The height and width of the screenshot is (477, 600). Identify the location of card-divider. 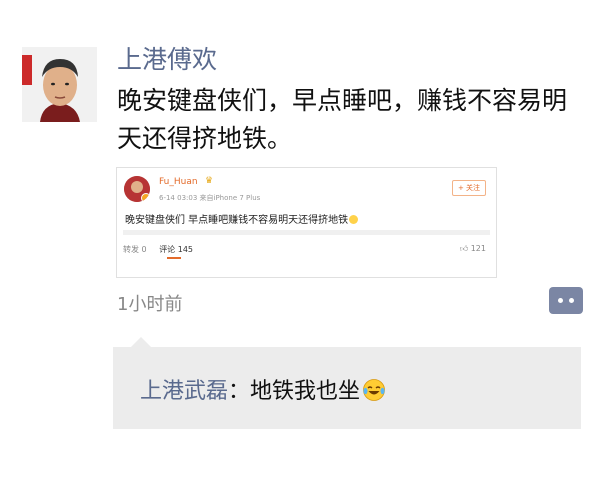
(306, 232).